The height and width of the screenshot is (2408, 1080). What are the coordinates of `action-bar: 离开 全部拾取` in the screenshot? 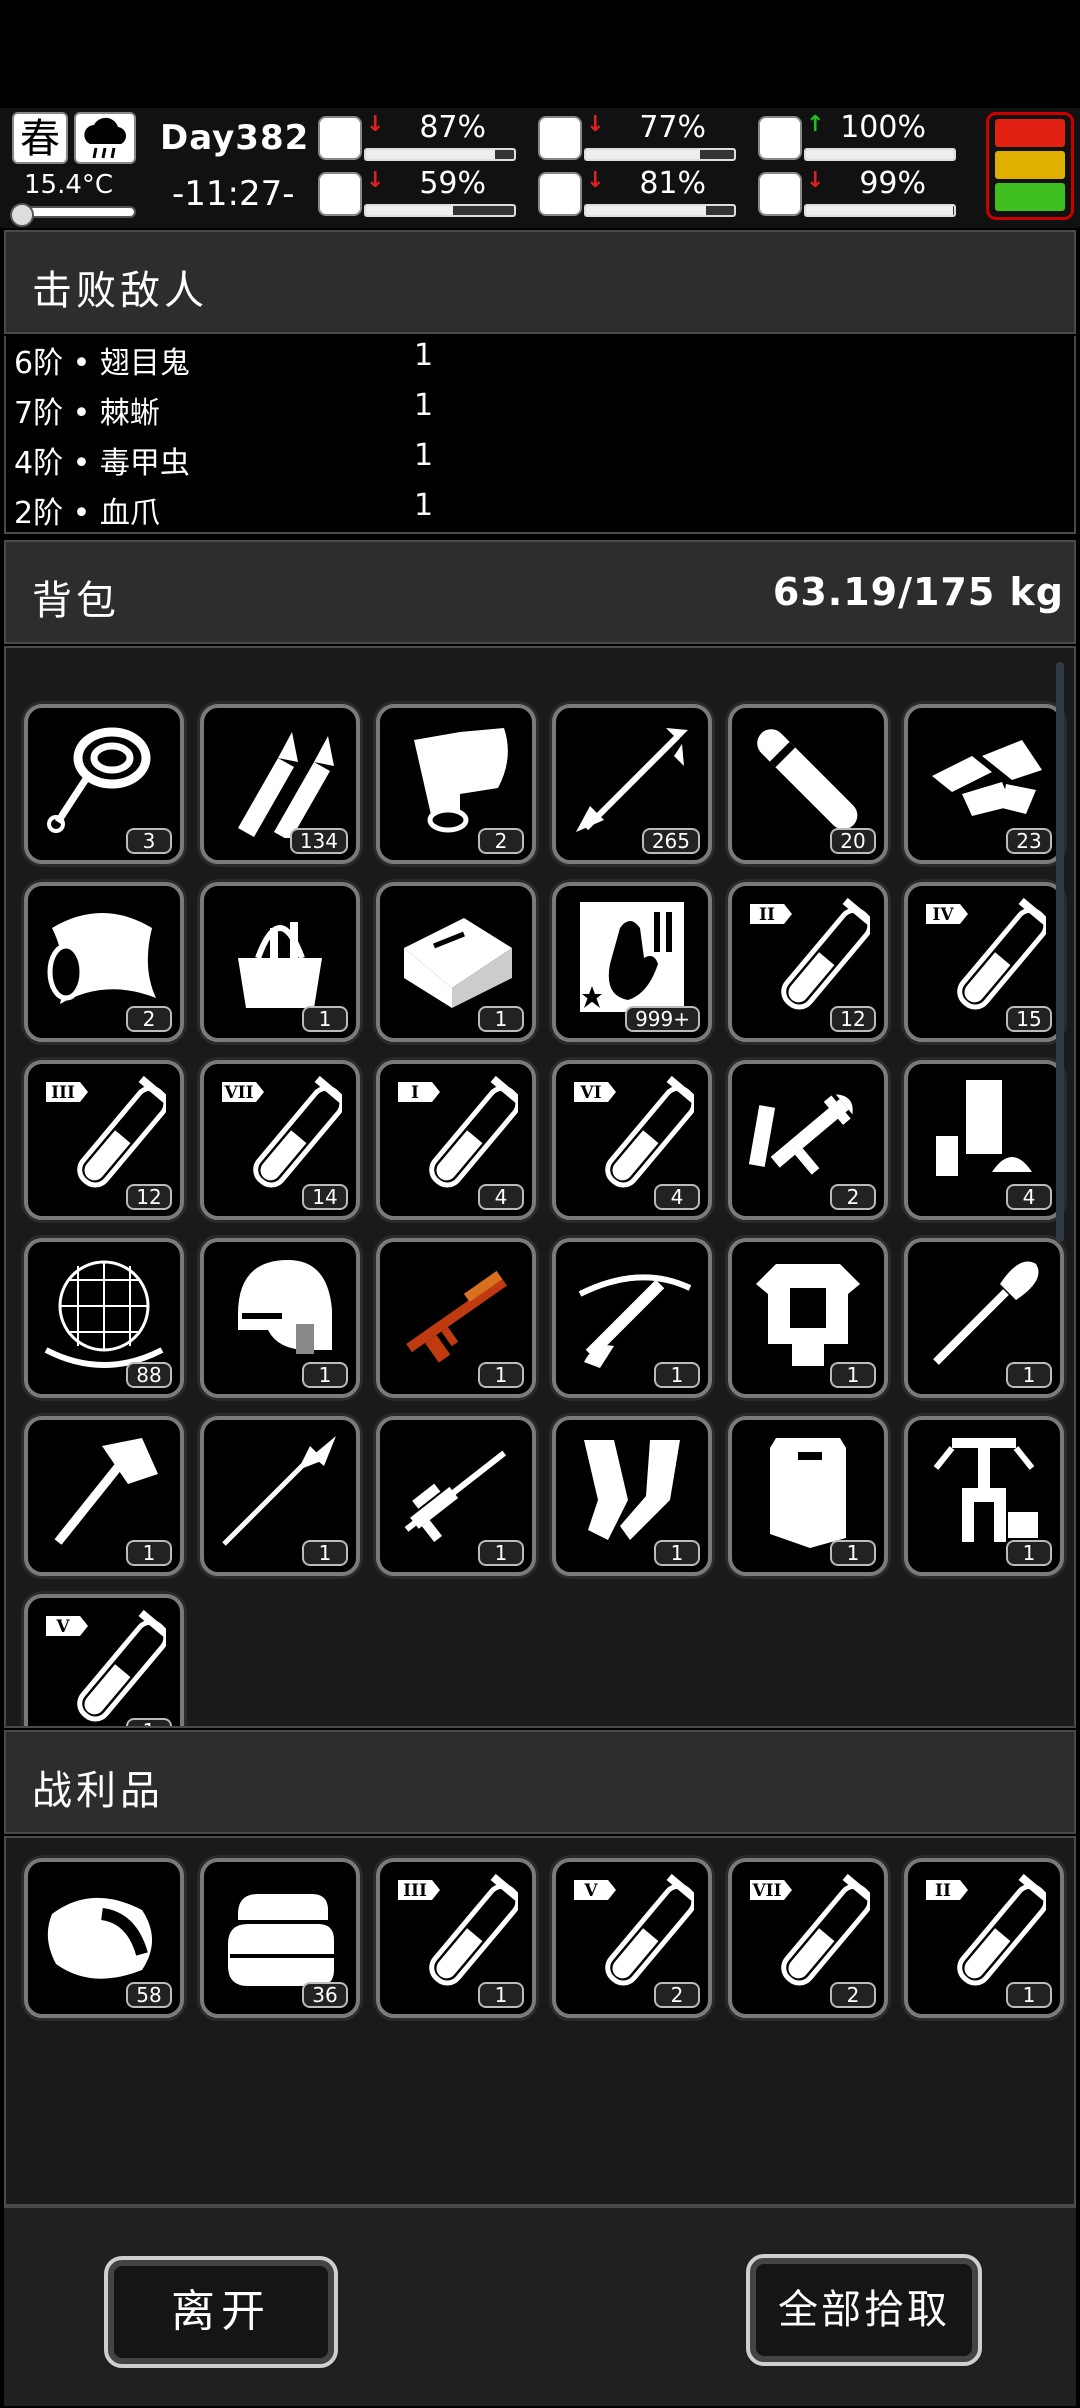 It's located at (540, 2306).